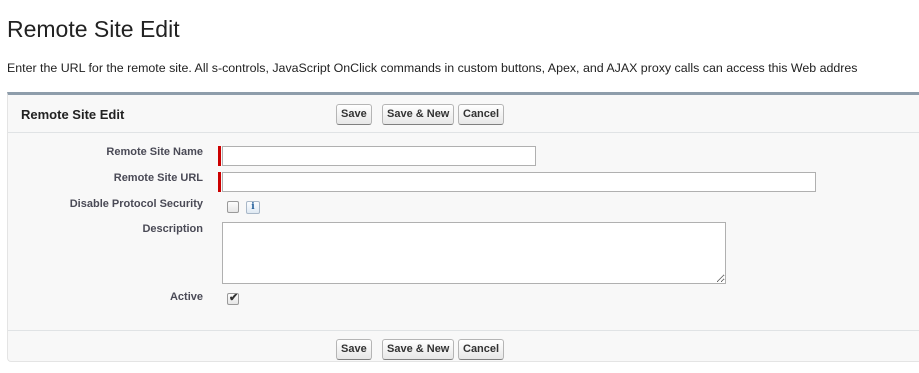  What do you see at coordinates (186, 297) in the screenshot?
I see `active-label: Active` at bounding box center [186, 297].